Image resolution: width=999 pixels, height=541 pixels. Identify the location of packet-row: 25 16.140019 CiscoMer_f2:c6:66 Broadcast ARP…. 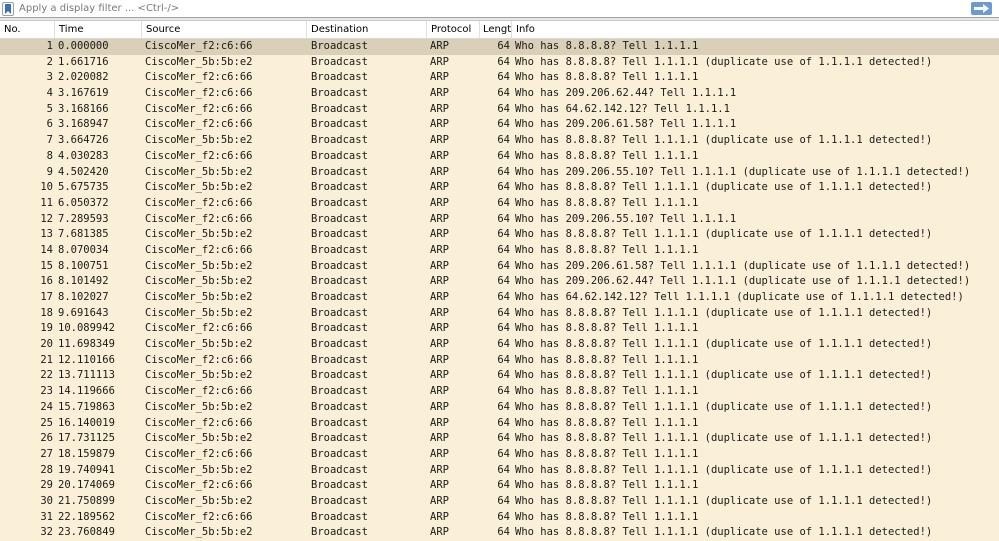
(499, 423).